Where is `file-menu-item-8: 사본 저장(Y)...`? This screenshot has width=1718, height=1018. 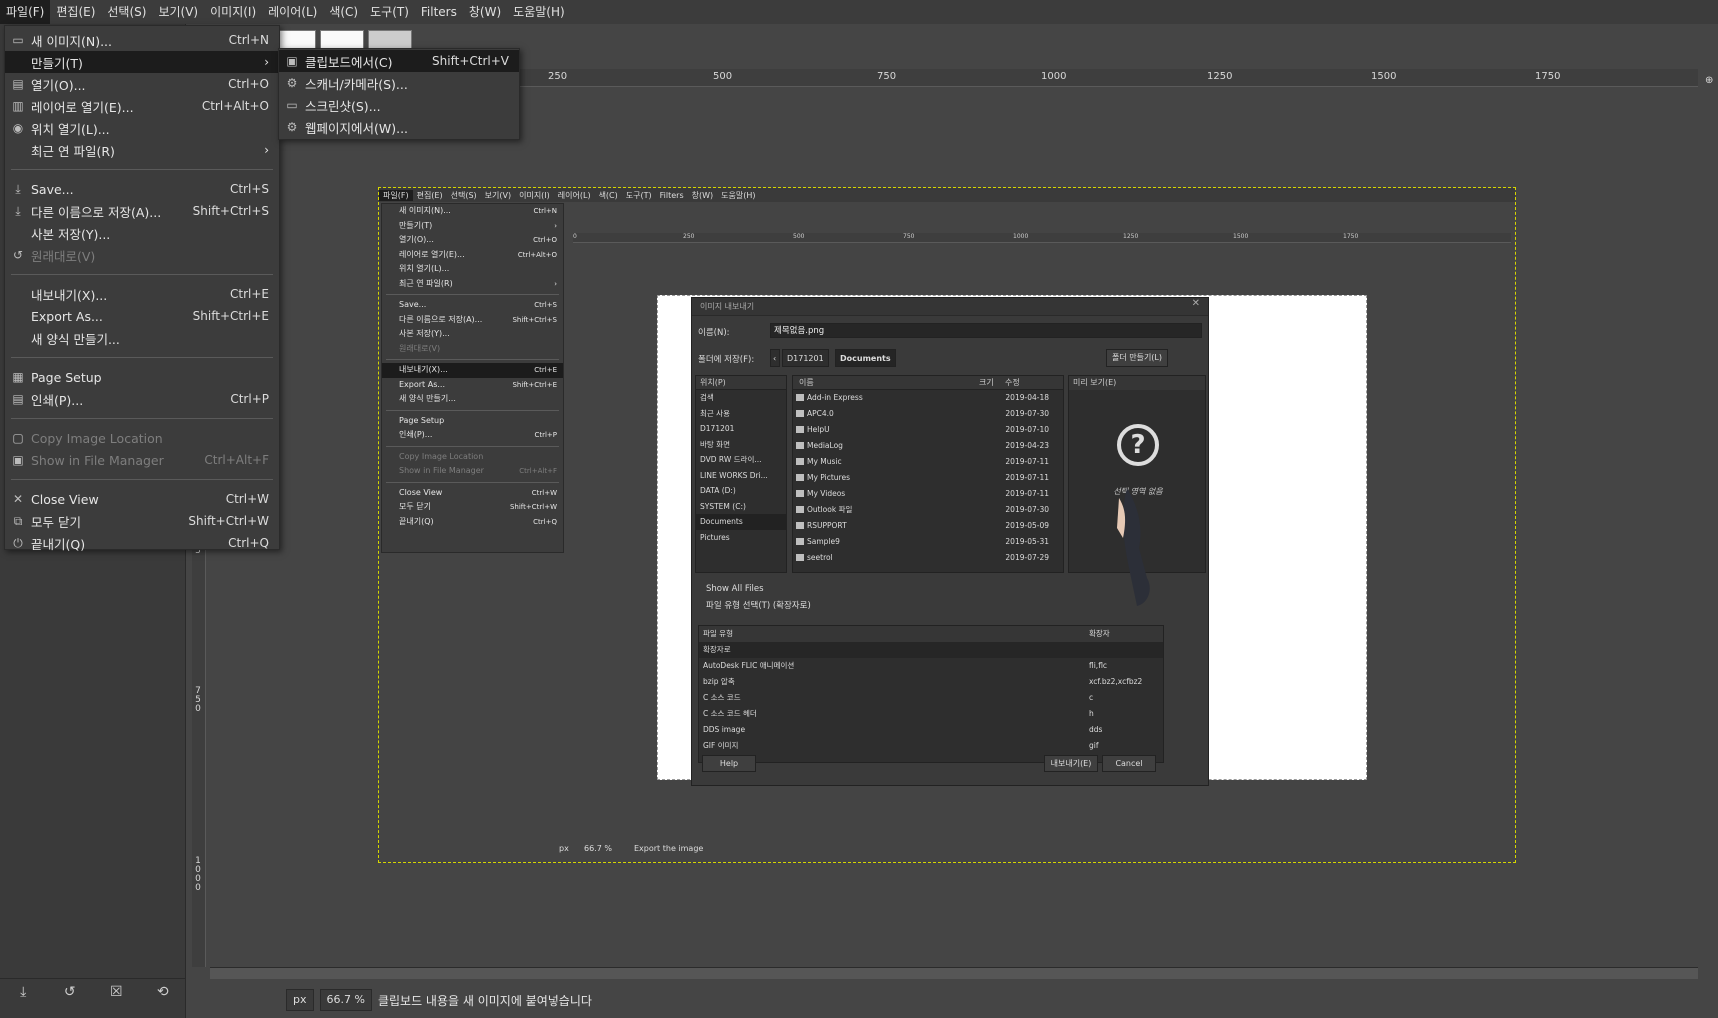
file-menu-item-8: 사본 저장(Y)... is located at coordinates (142, 233).